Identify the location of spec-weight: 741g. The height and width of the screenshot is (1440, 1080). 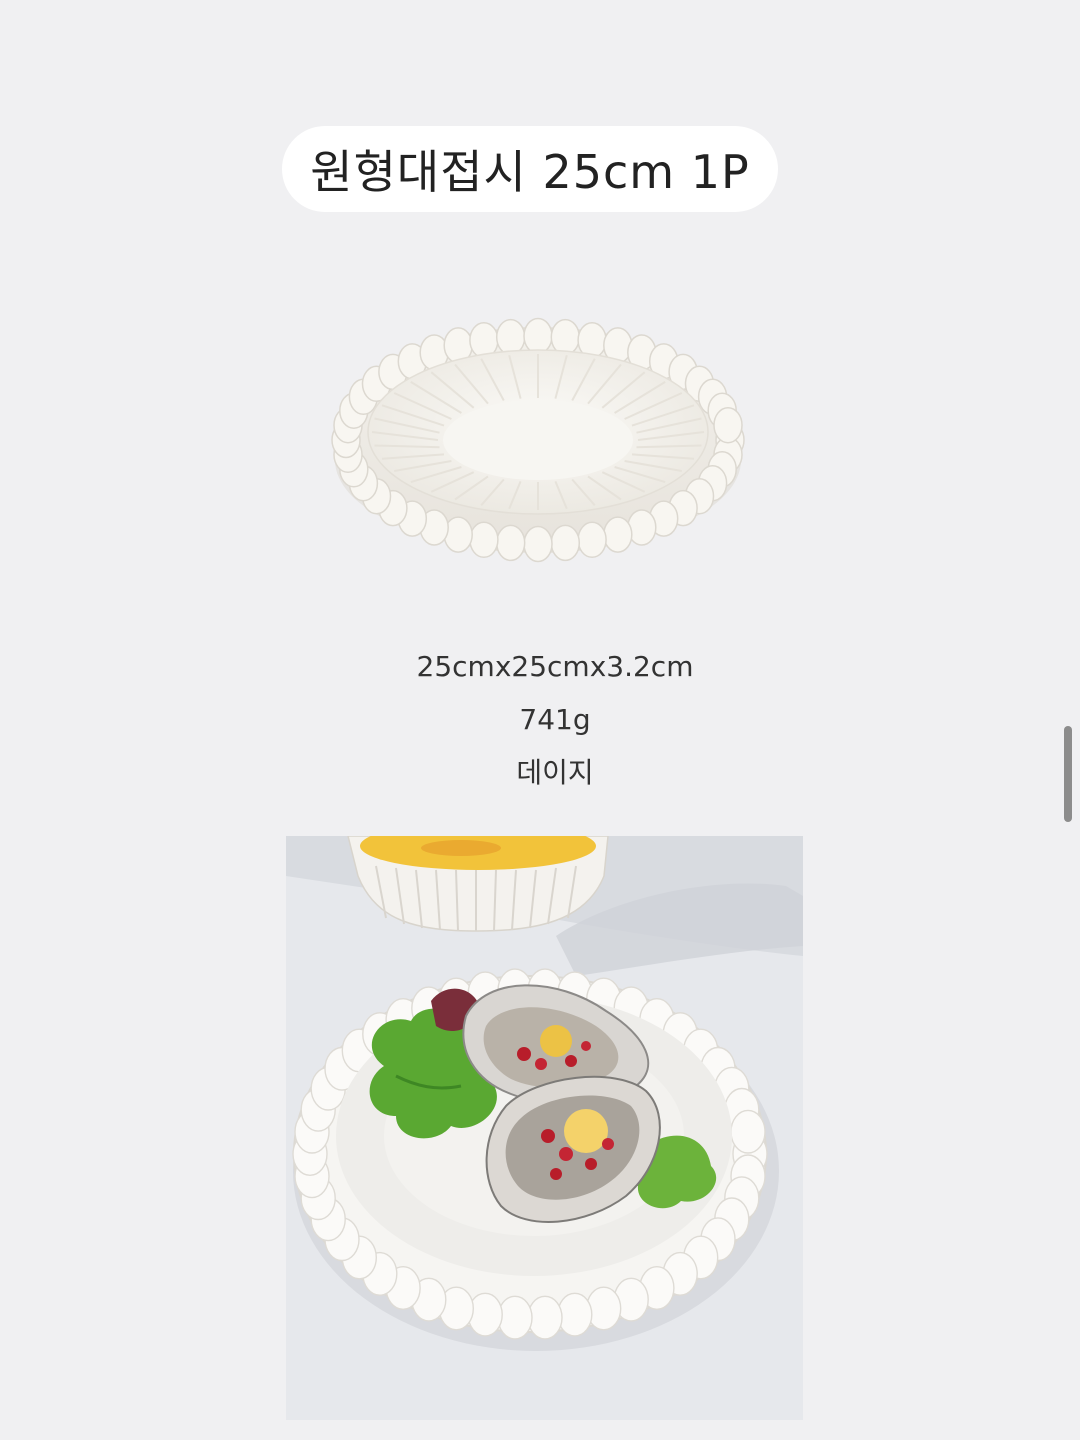
(555, 719).